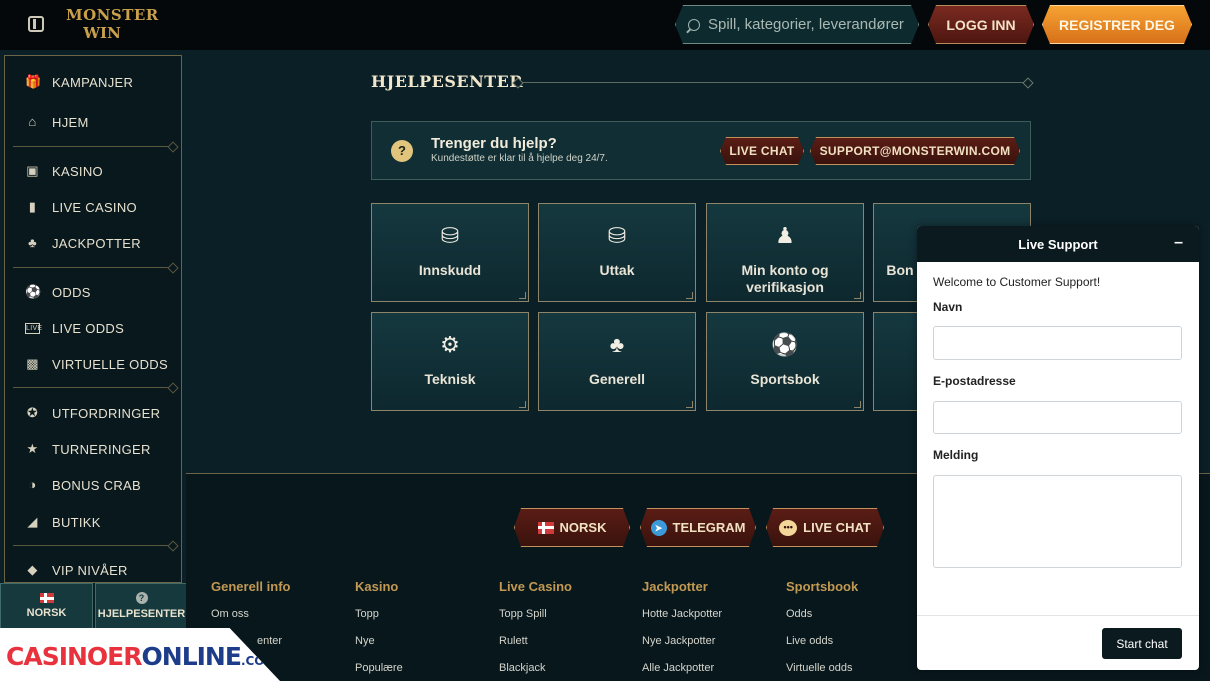 This screenshot has height=681, width=1210. What do you see at coordinates (450, 344) in the screenshot?
I see `gear-icon: ⚙` at bounding box center [450, 344].